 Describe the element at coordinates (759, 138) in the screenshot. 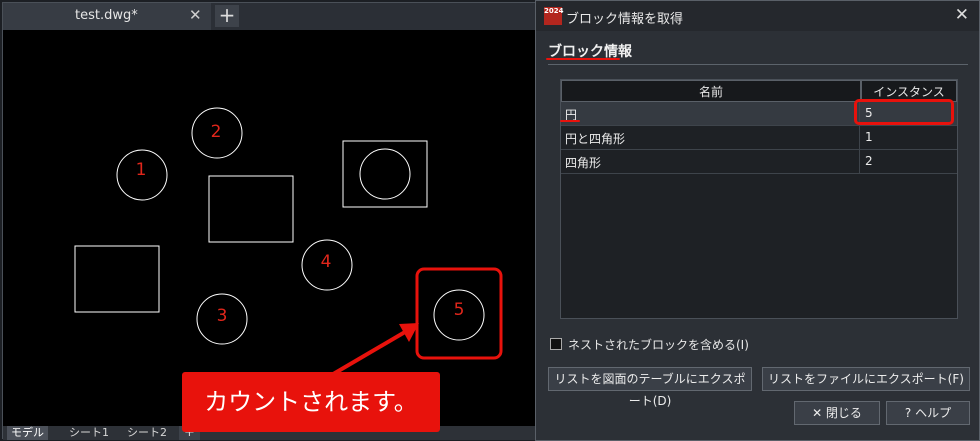

I see `table-row: 円と四角形 1` at that location.